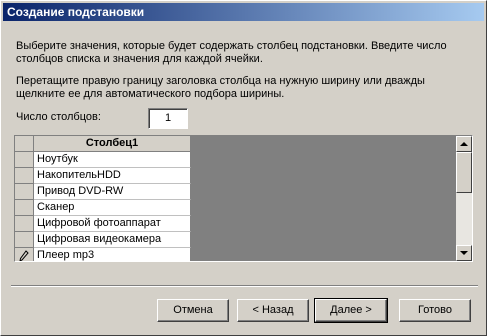  Describe the element at coordinates (193, 310) in the screenshot. I see `cancel-button: Отмена` at that location.